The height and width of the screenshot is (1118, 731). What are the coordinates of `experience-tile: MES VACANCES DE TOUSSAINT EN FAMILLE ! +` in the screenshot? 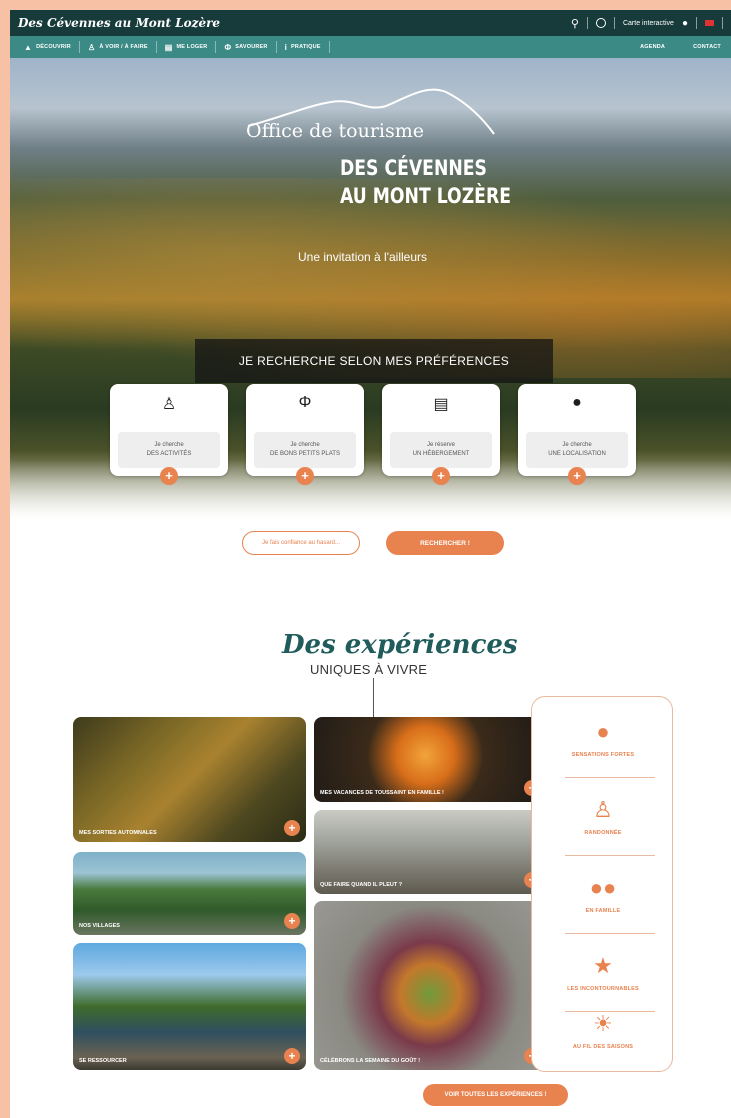 It's located at (430, 759).